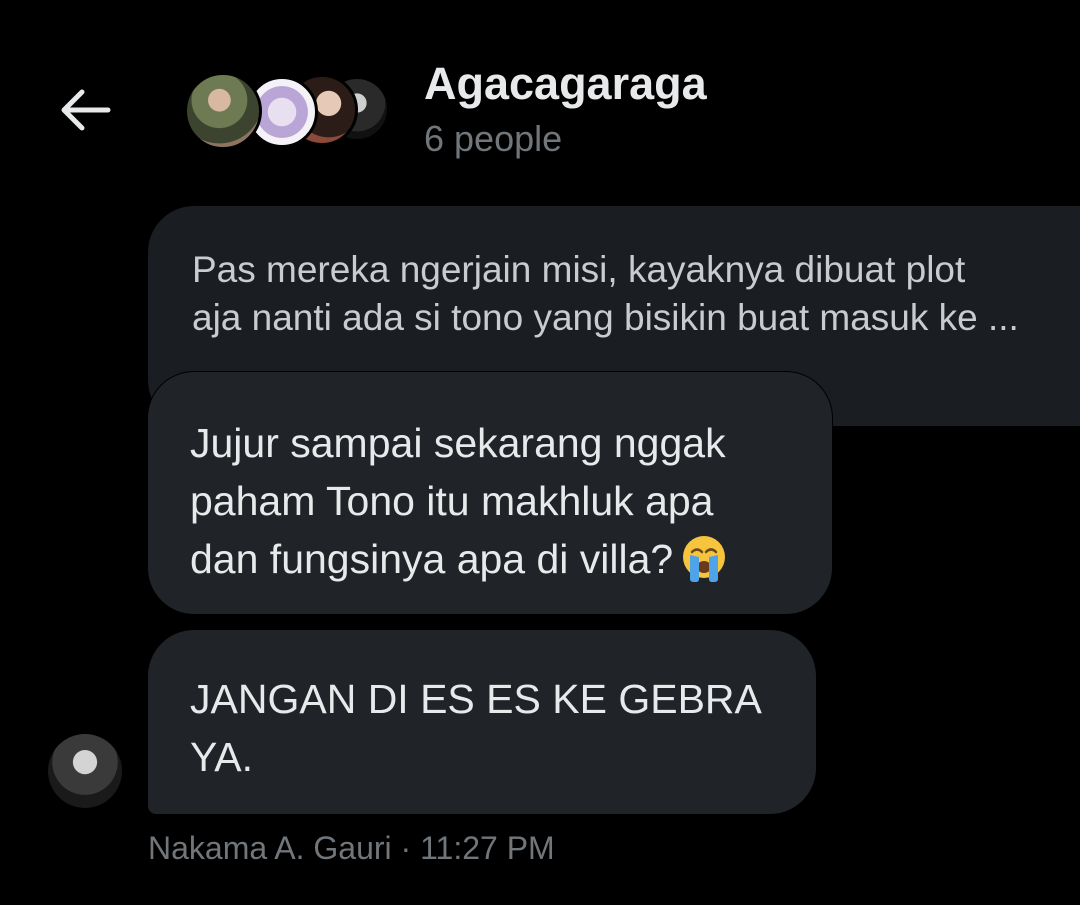  I want to click on sender-name: Nakama A. Gauri, so click(270, 848).